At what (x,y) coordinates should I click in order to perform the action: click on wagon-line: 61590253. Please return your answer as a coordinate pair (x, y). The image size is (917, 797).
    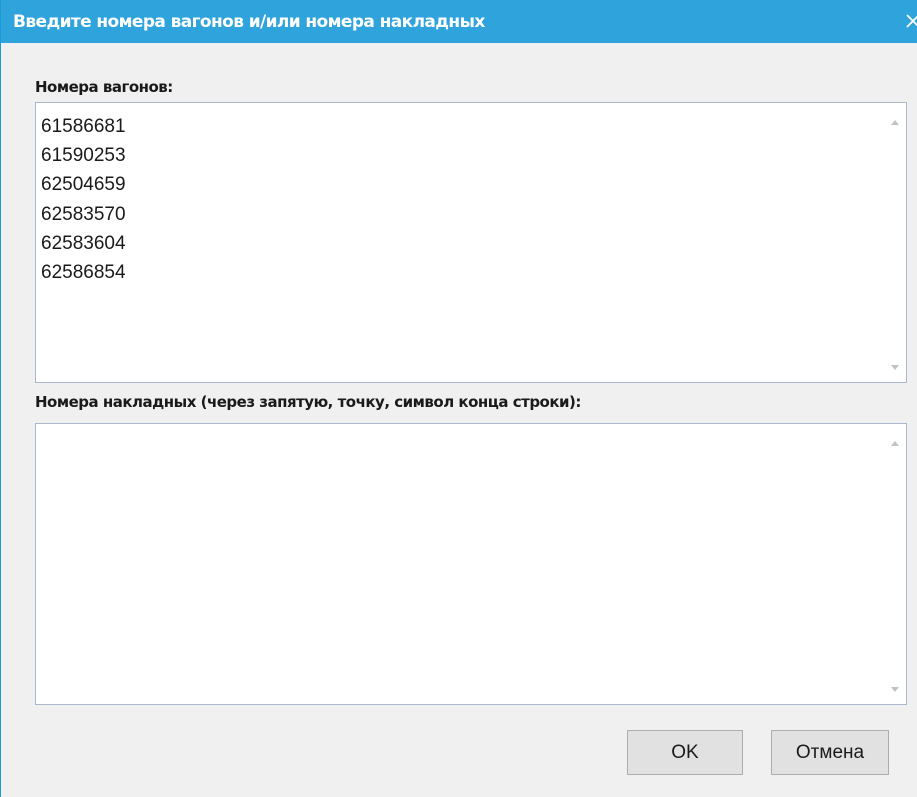
    Looking at the image, I should click on (83, 156).